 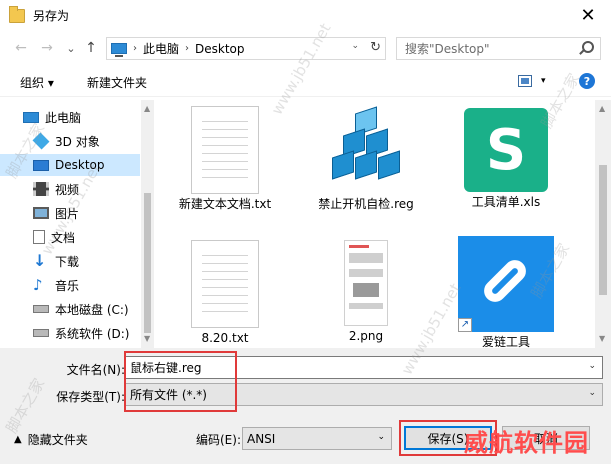 I want to click on file-item: 禁止开机自检.reg, so click(x=366, y=159).